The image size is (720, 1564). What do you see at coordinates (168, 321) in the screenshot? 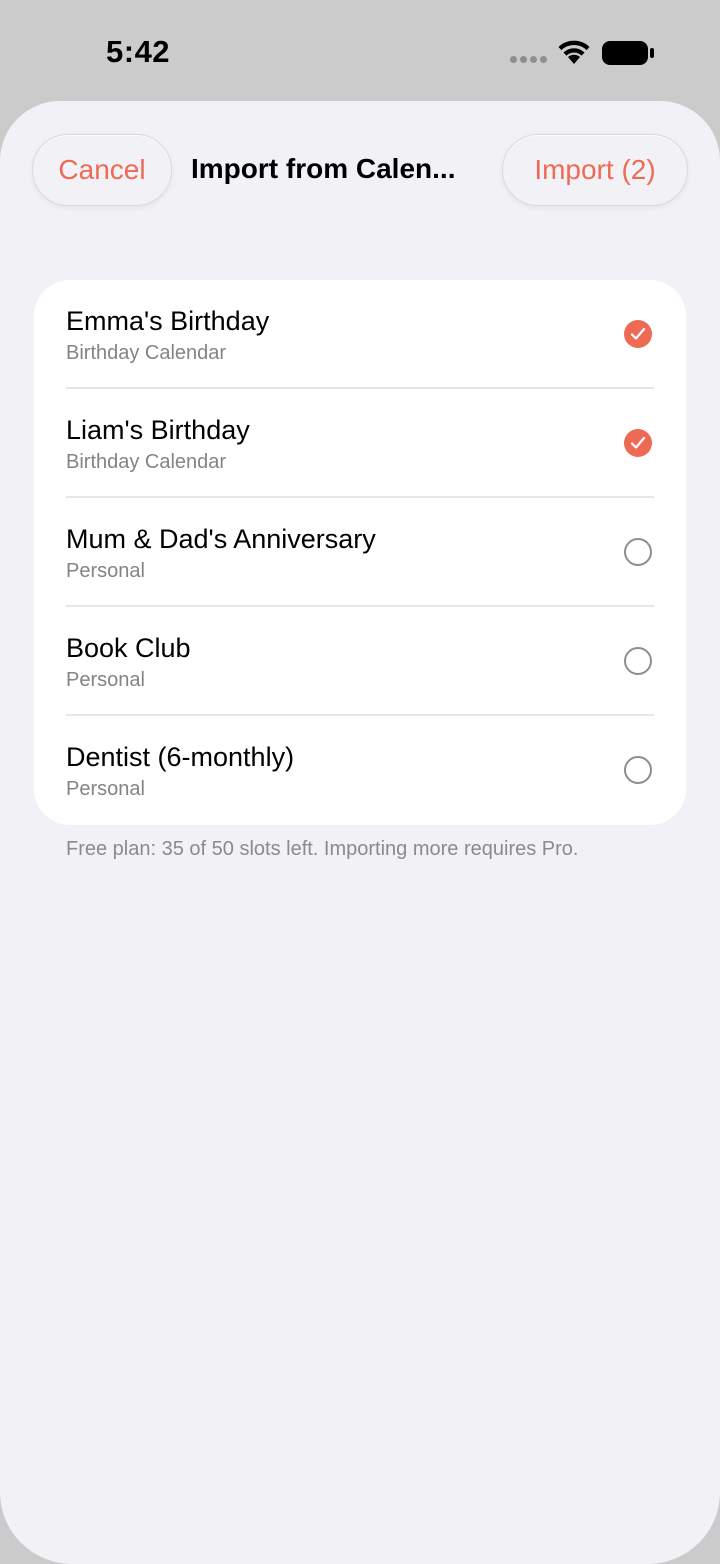
I see `event-title: Emma's Birthday` at bounding box center [168, 321].